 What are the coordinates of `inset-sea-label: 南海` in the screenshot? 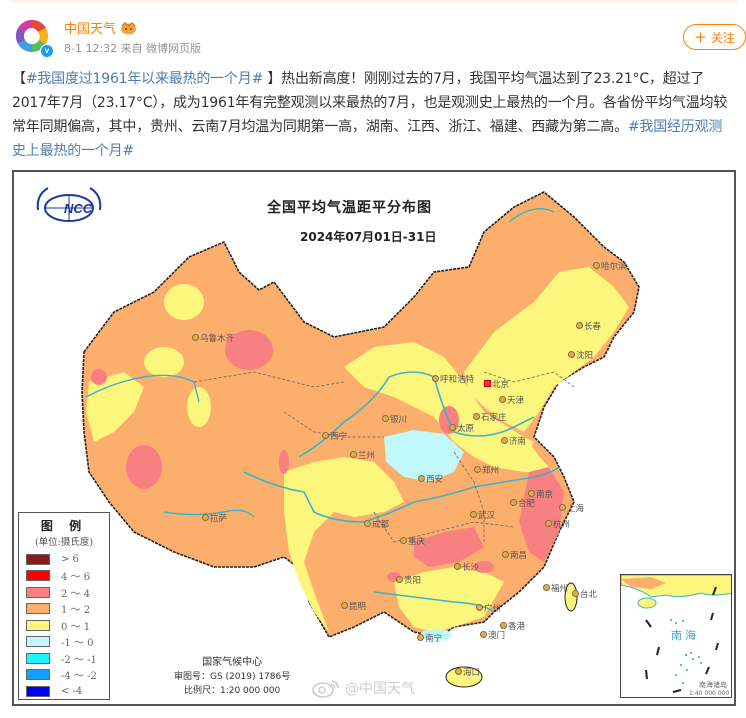 It's located at (685, 635).